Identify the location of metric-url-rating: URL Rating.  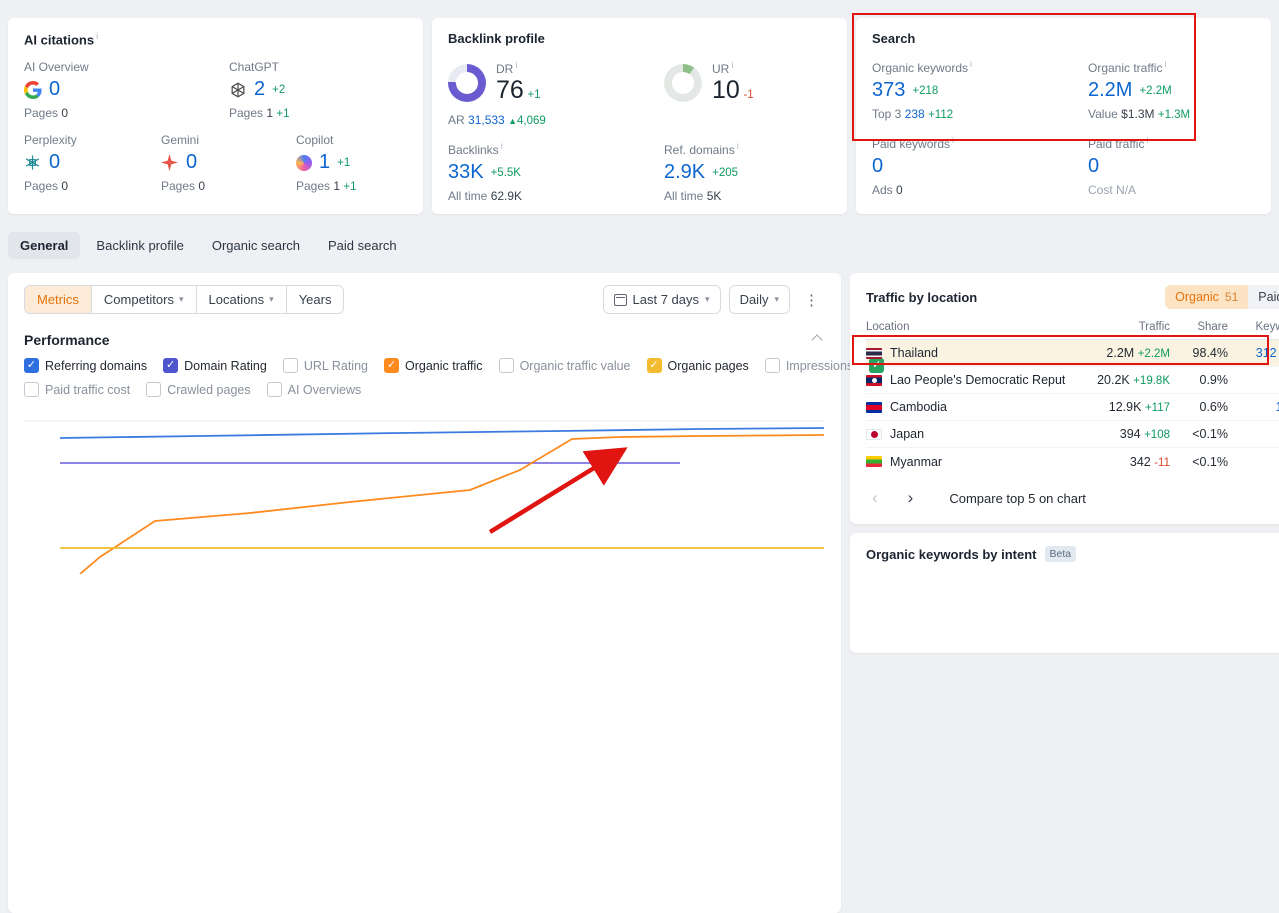
(325, 365).